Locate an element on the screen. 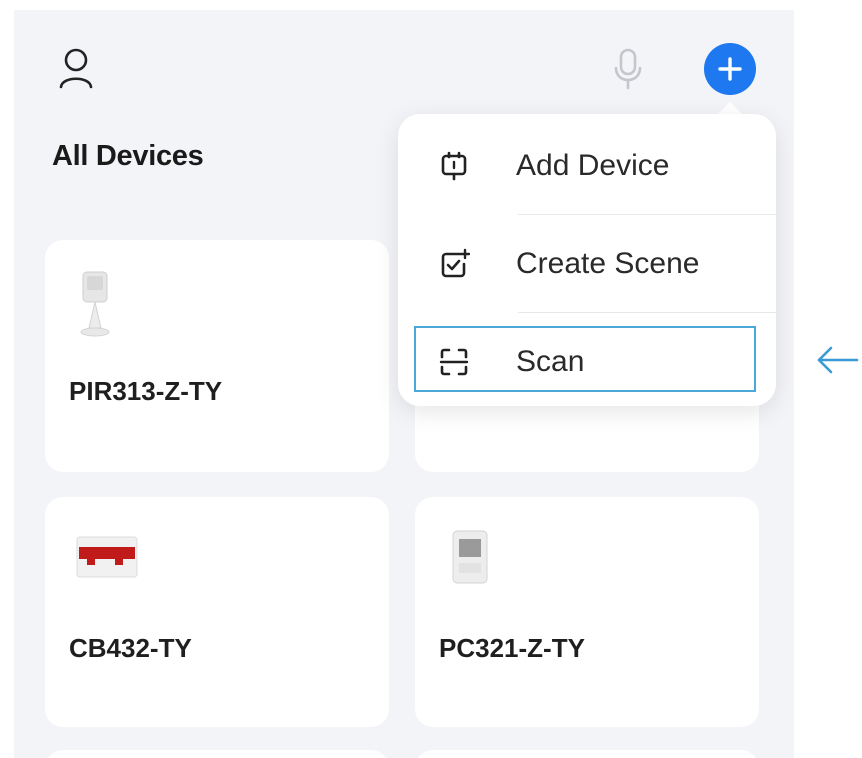  user-icon is located at coordinates (76, 68).